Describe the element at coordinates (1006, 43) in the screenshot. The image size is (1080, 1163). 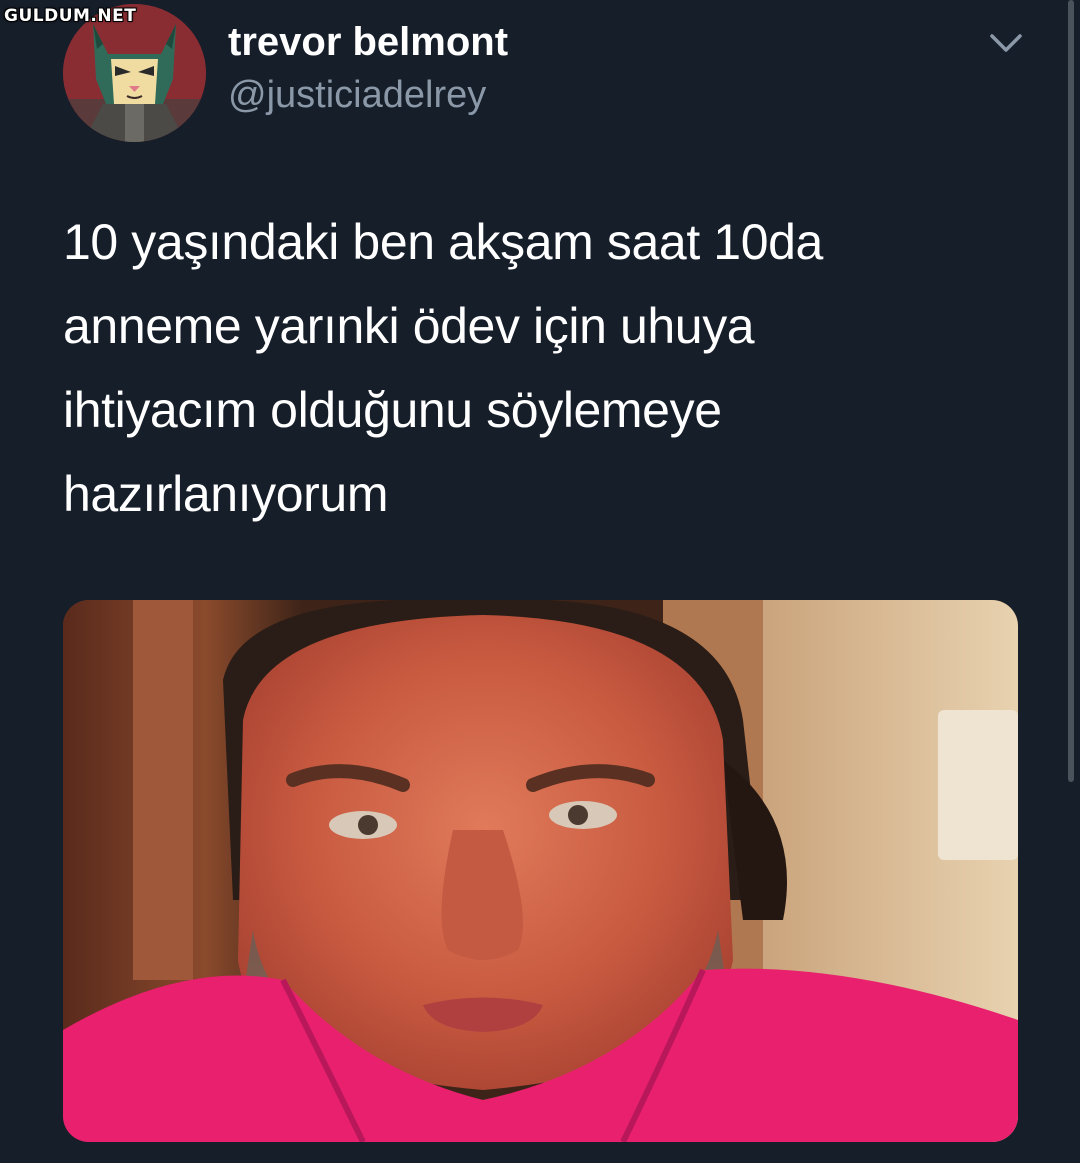
I see `chevron-down-icon` at that location.